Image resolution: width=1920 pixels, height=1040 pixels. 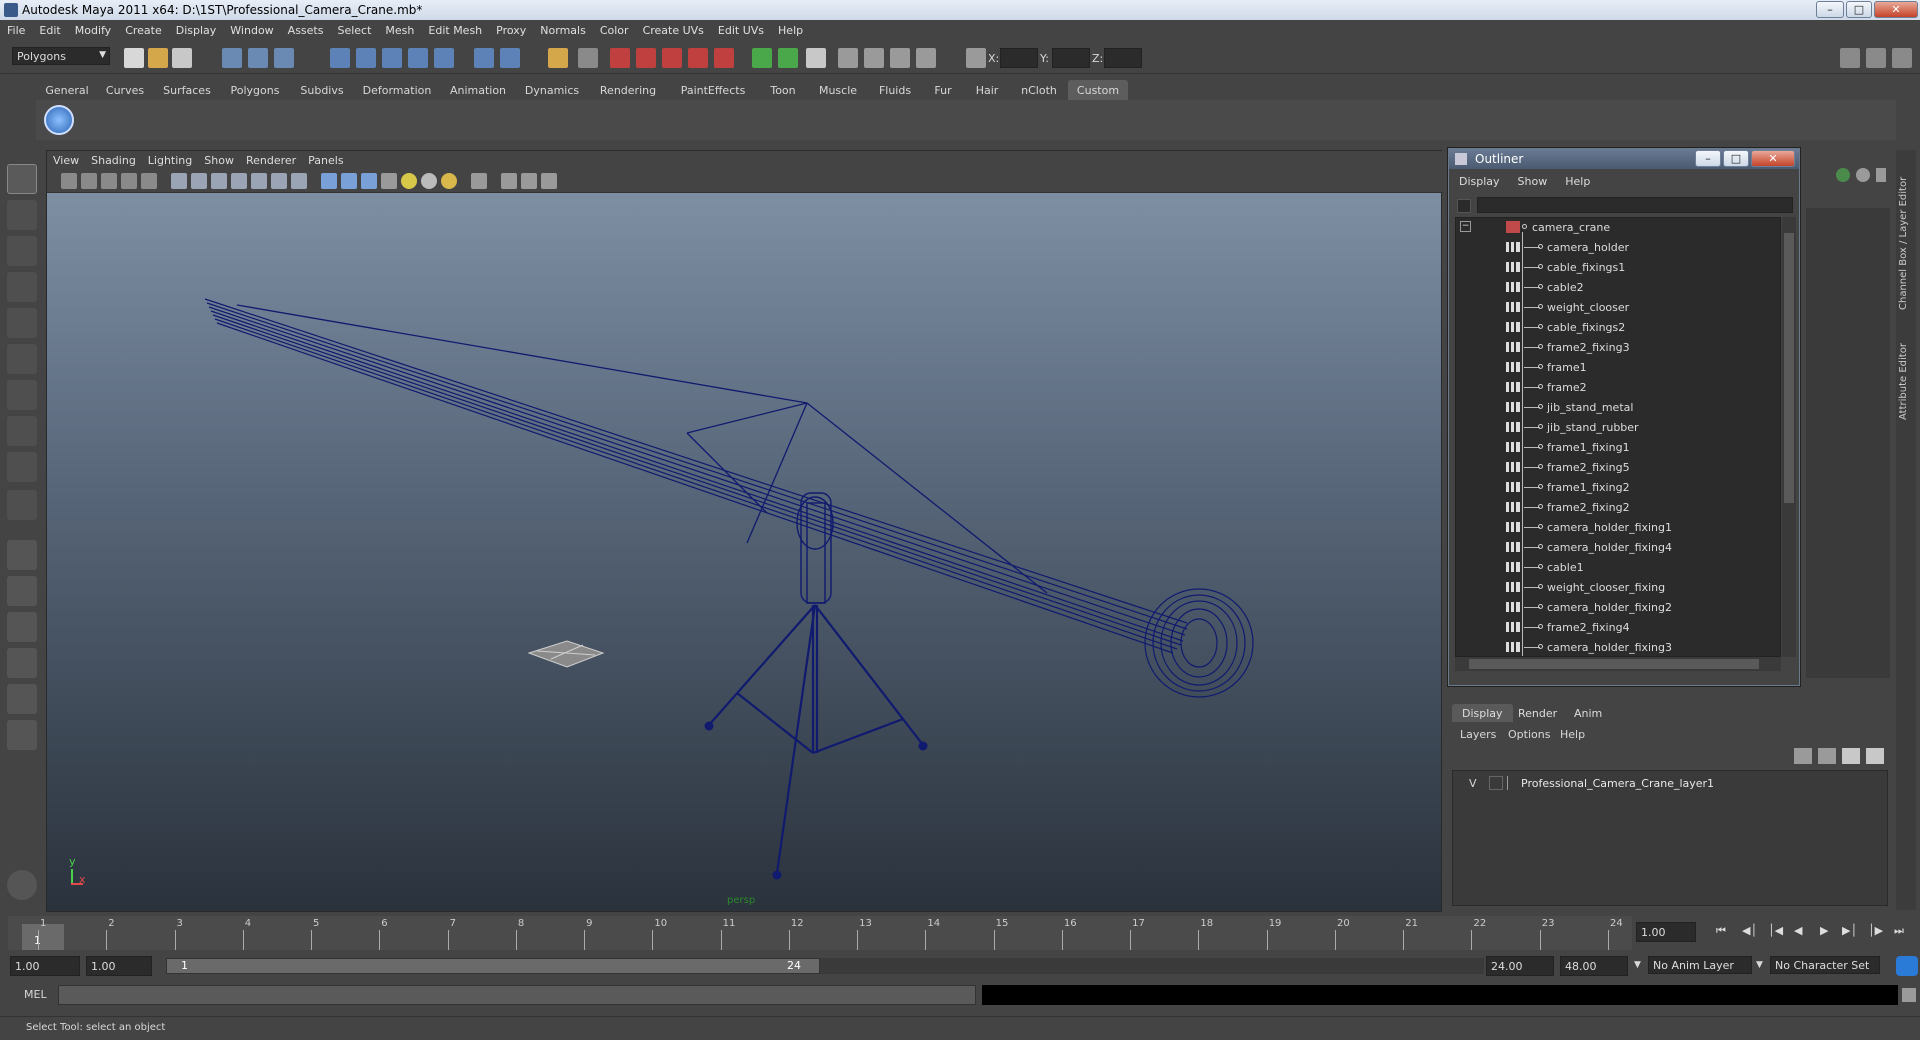 What do you see at coordinates (455, 31) in the screenshot?
I see `menu-edit-mesh: Edit Mesh` at bounding box center [455, 31].